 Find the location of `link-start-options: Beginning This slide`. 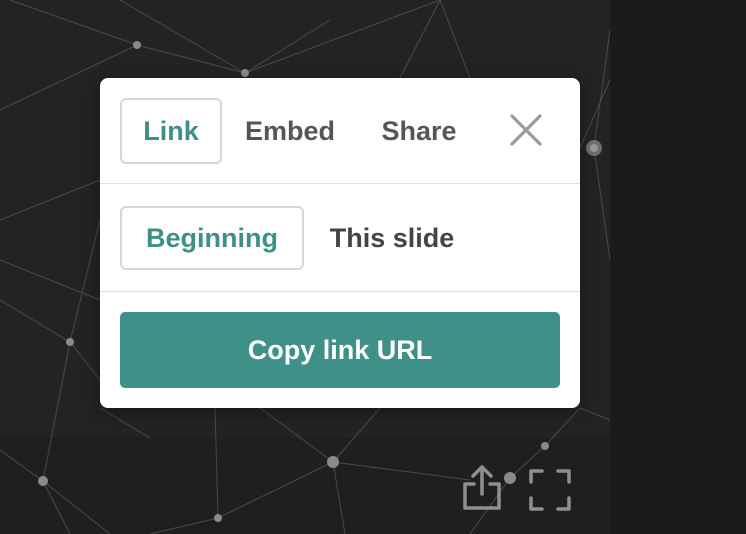

link-start-options: Beginning This slide is located at coordinates (340, 238).